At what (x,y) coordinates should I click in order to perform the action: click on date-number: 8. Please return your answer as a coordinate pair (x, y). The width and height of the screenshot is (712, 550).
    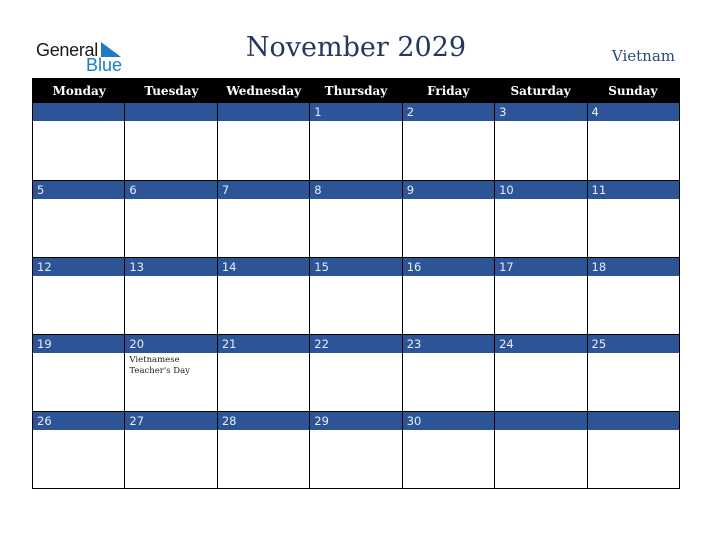
    Looking at the image, I should click on (356, 190).